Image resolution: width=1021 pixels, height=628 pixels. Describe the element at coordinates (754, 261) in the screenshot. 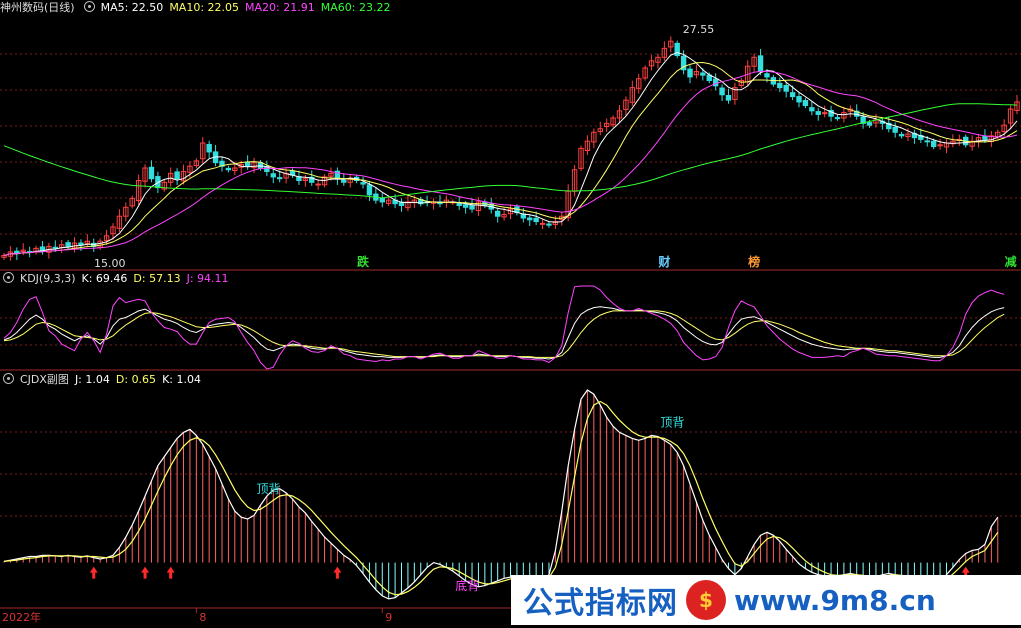

I see `event-marker: 榜` at that location.